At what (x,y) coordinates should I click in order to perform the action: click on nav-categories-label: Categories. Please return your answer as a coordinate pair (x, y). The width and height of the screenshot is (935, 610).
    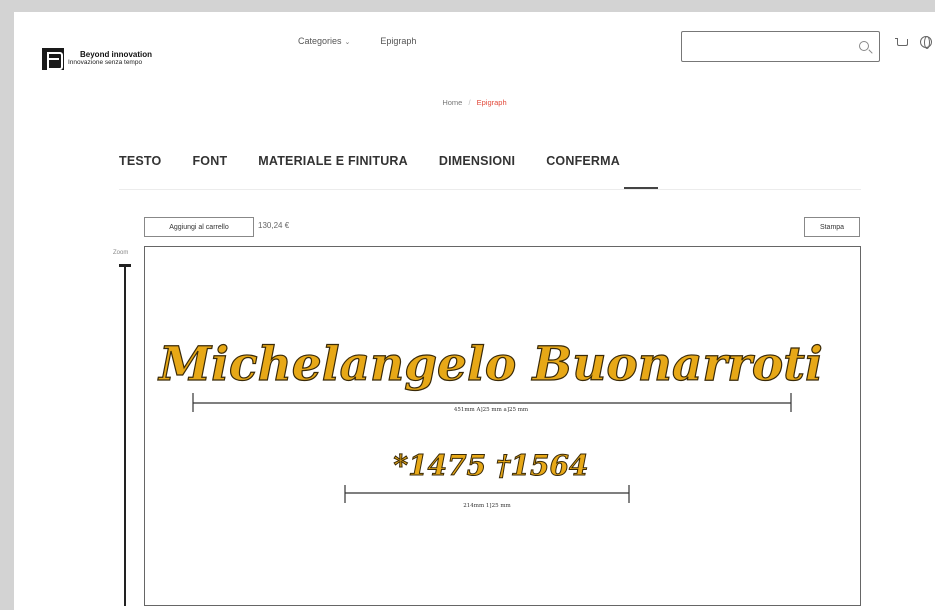
    Looking at the image, I should click on (320, 41).